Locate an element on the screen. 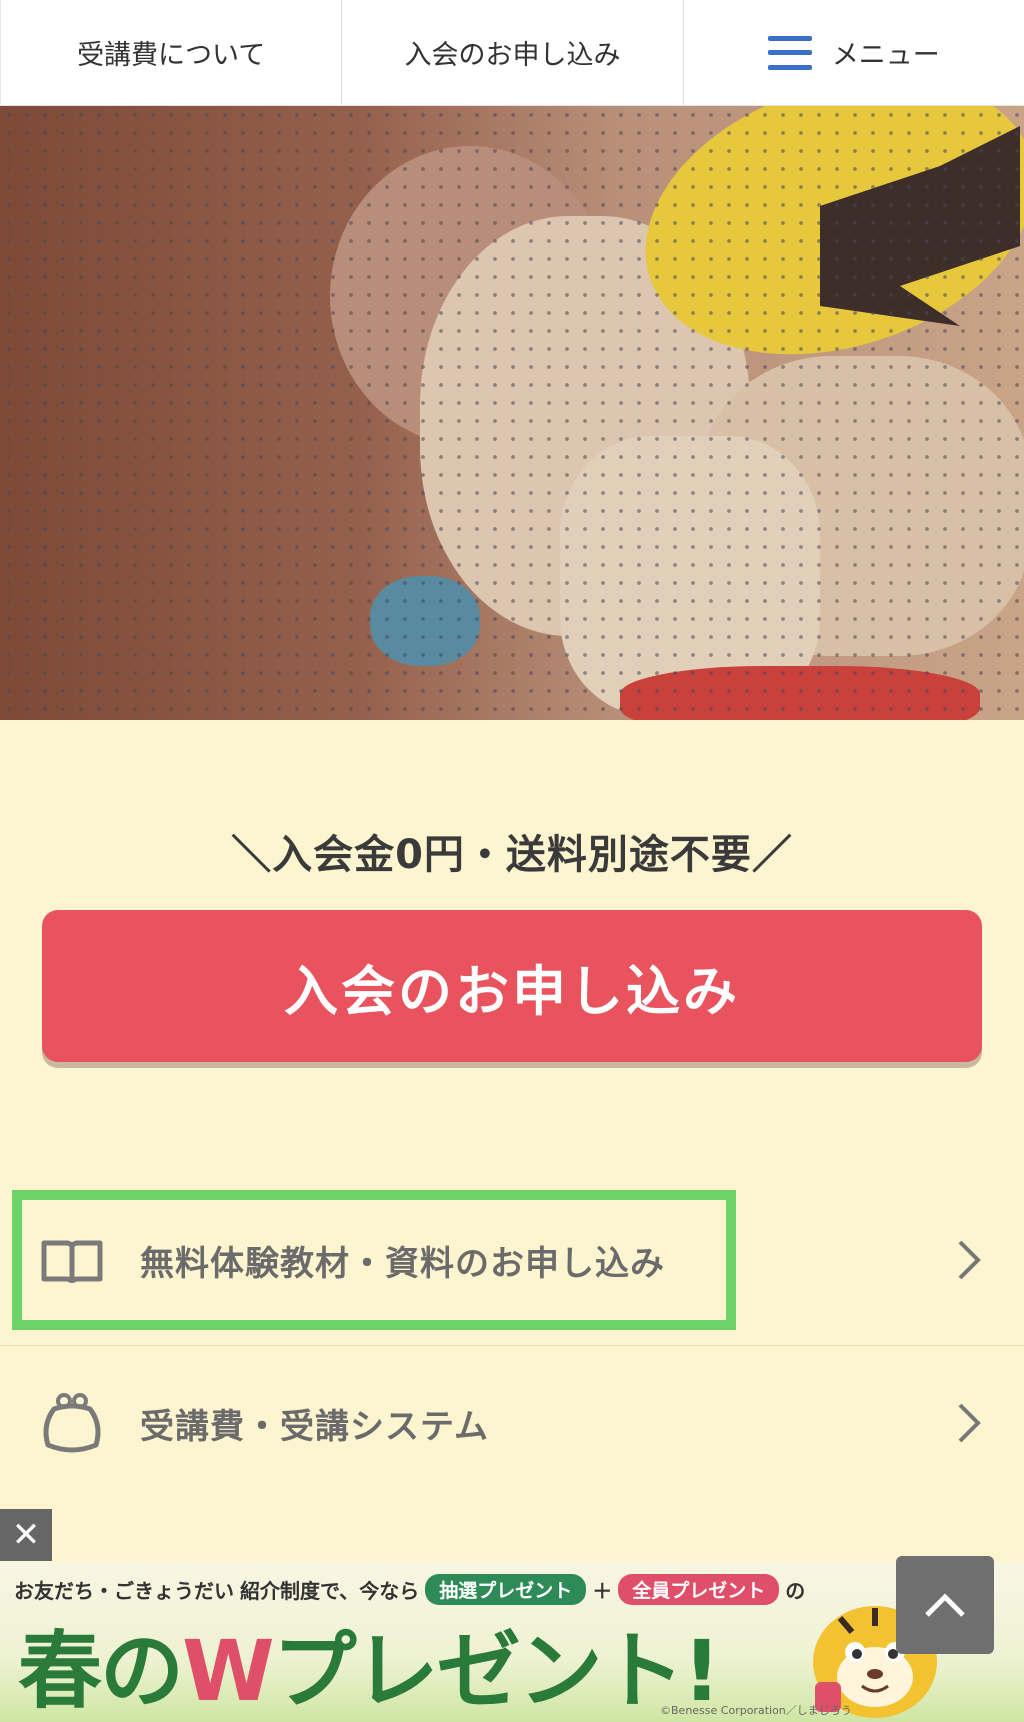  plus-sign: ＋ is located at coordinates (602, 1591).